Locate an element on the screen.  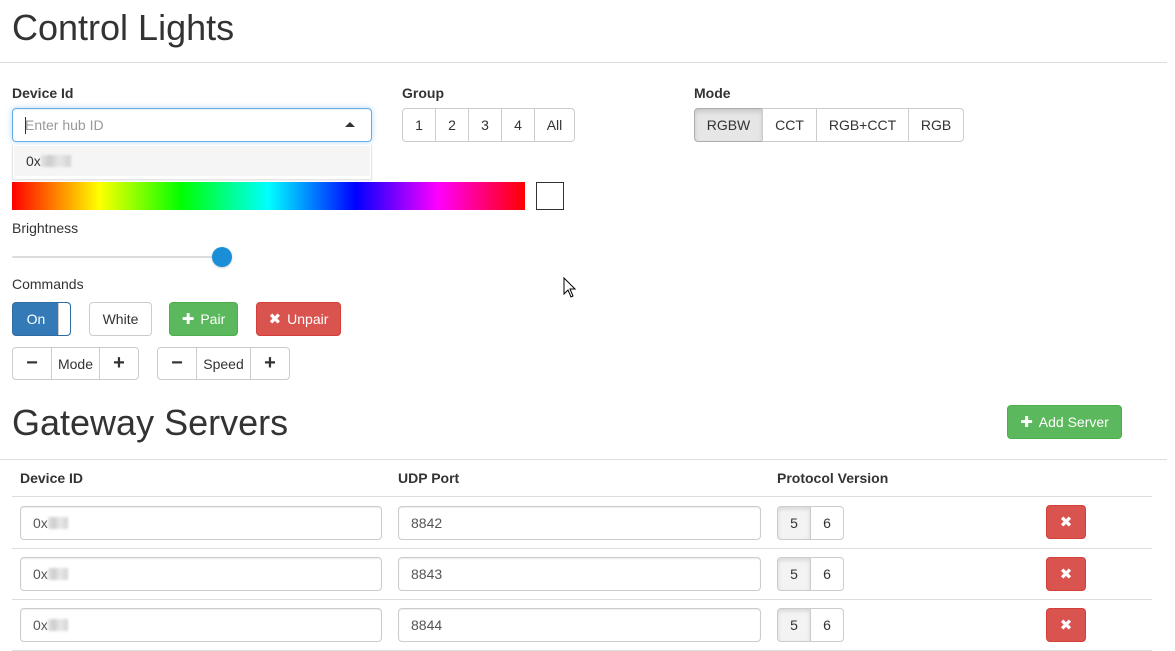
title-divider is located at coordinates (583, 62).